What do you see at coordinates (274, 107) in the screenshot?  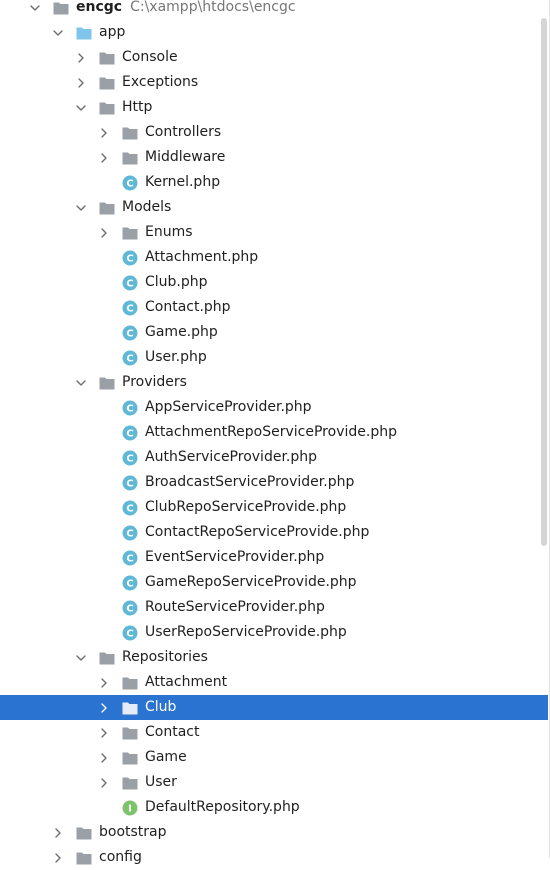 I see `tree-row-http: Http` at bounding box center [274, 107].